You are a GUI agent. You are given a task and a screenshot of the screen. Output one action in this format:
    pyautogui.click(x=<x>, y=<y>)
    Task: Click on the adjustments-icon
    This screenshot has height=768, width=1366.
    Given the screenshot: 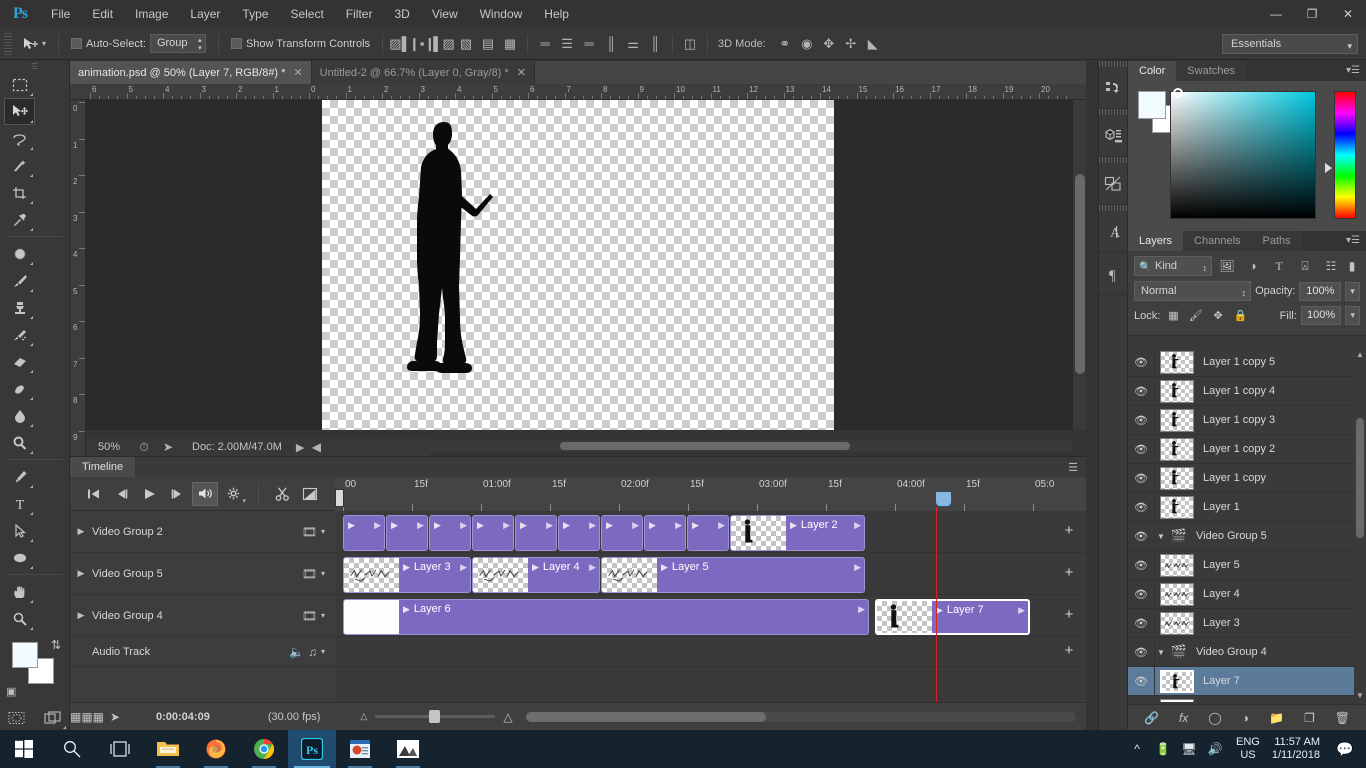 What is the action you would take?
    pyautogui.click(x=1113, y=184)
    